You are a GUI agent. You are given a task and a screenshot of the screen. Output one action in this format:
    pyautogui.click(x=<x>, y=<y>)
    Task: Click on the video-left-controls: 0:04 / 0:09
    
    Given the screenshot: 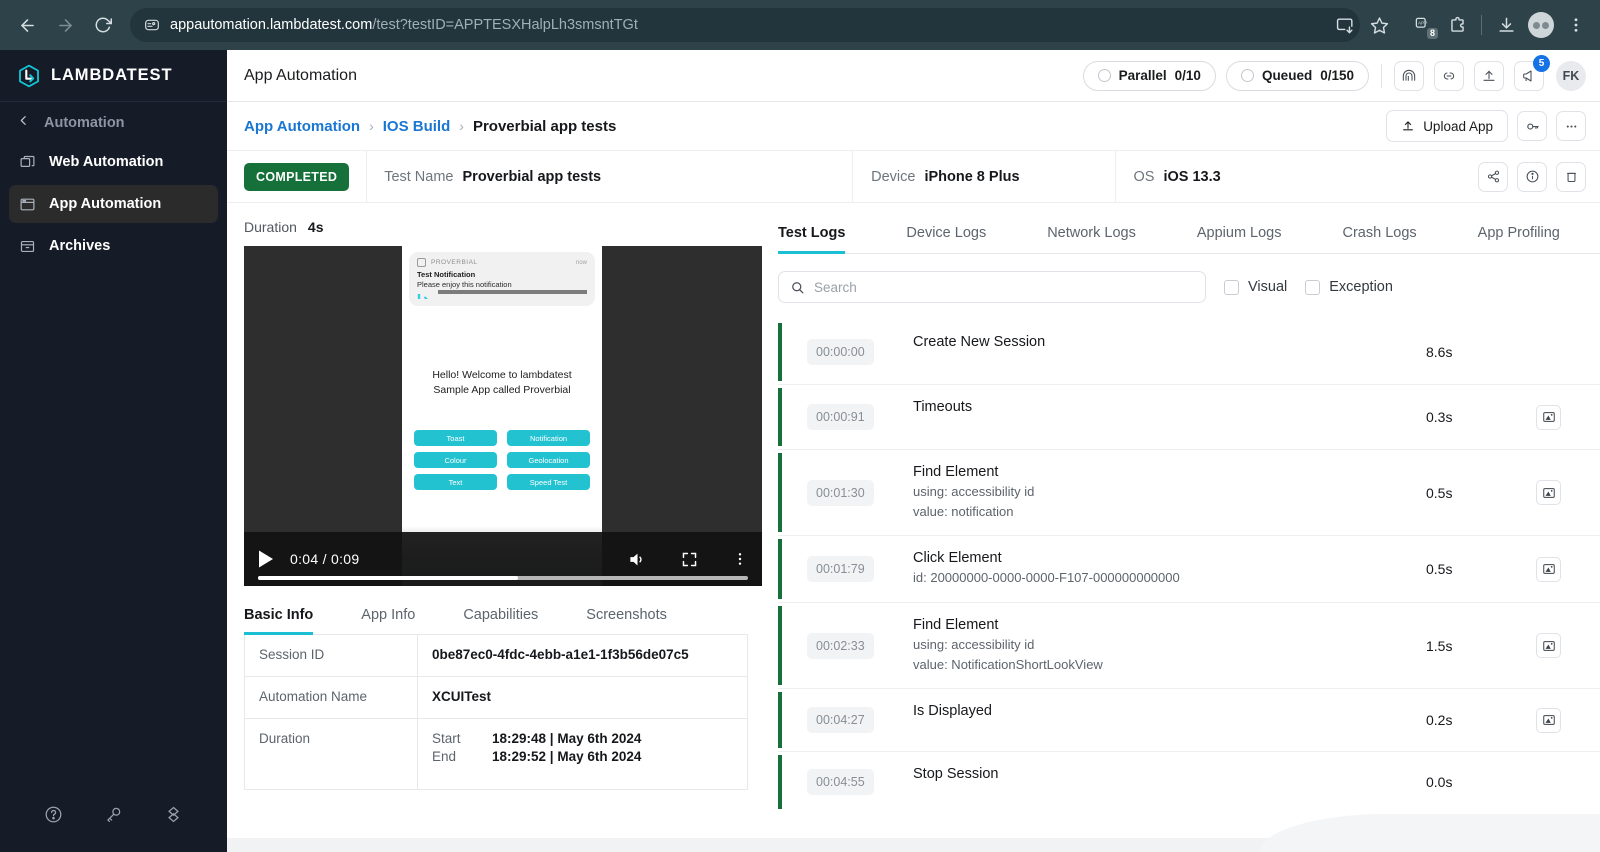 What is the action you would take?
    pyautogui.click(x=308, y=559)
    